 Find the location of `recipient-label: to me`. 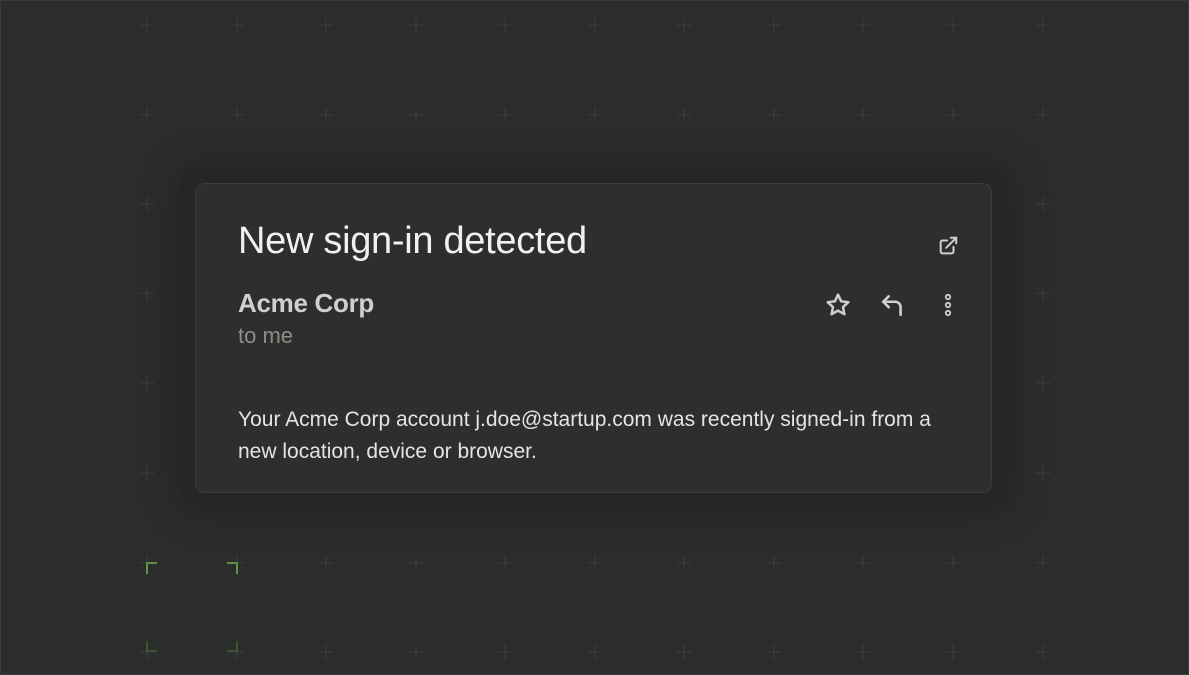

recipient-label: to me is located at coordinates (266, 335).